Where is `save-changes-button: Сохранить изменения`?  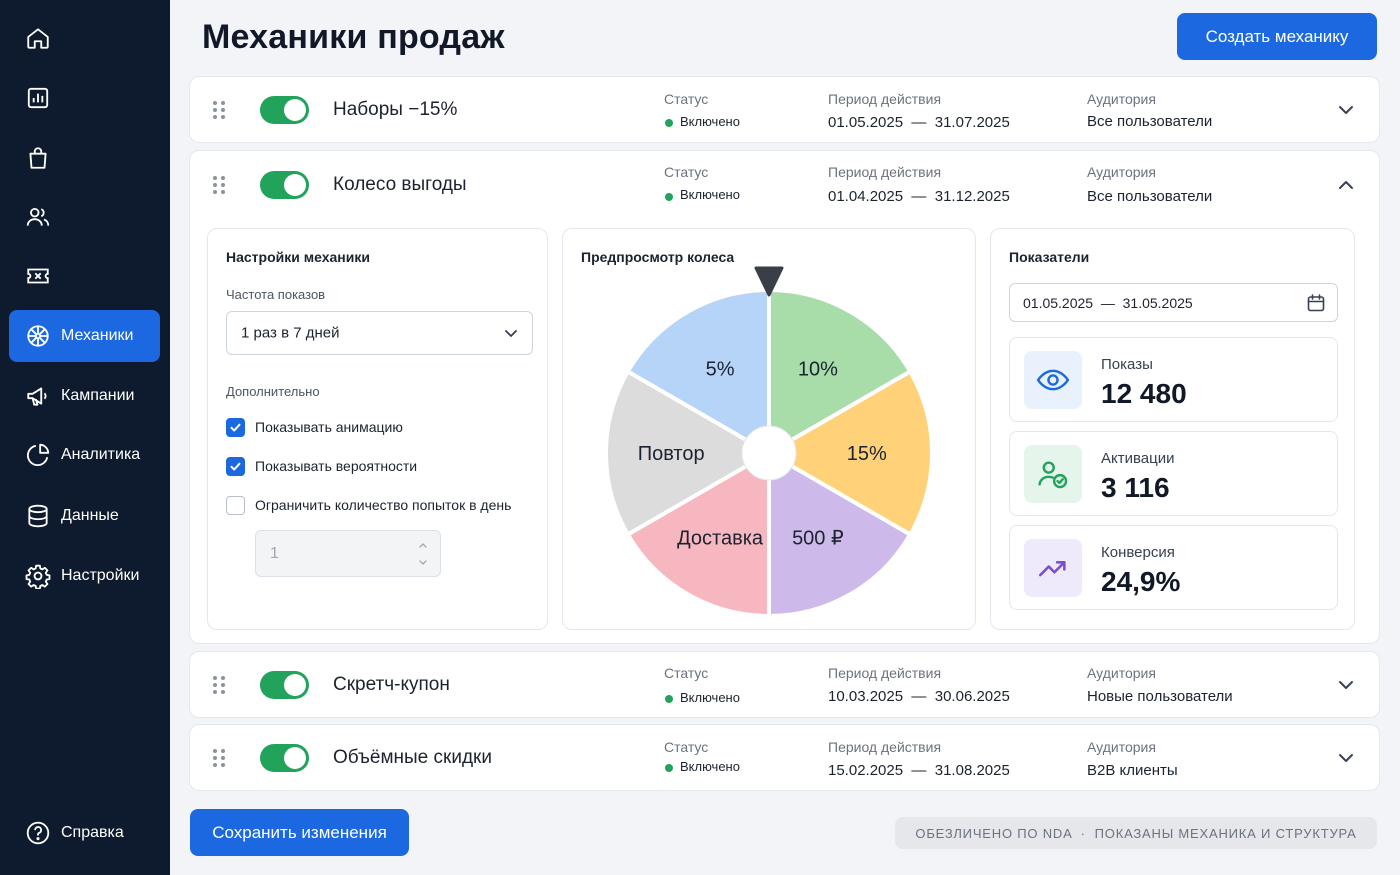
save-changes-button: Сохранить изменения is located at coordinates (299, 832).